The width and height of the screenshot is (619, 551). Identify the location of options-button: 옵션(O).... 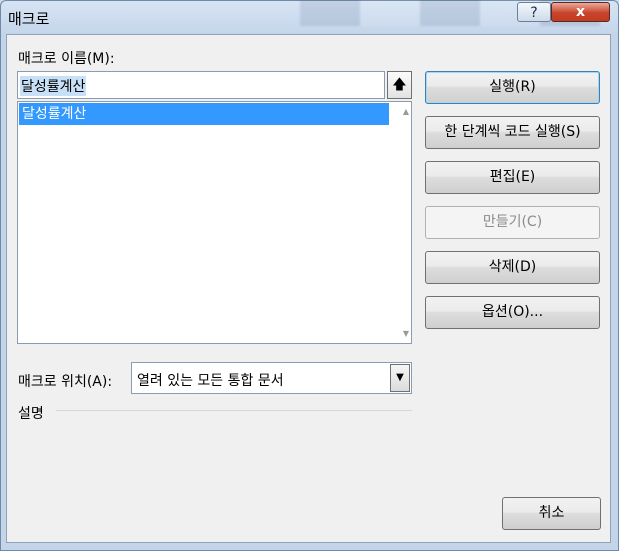
(512, 312).